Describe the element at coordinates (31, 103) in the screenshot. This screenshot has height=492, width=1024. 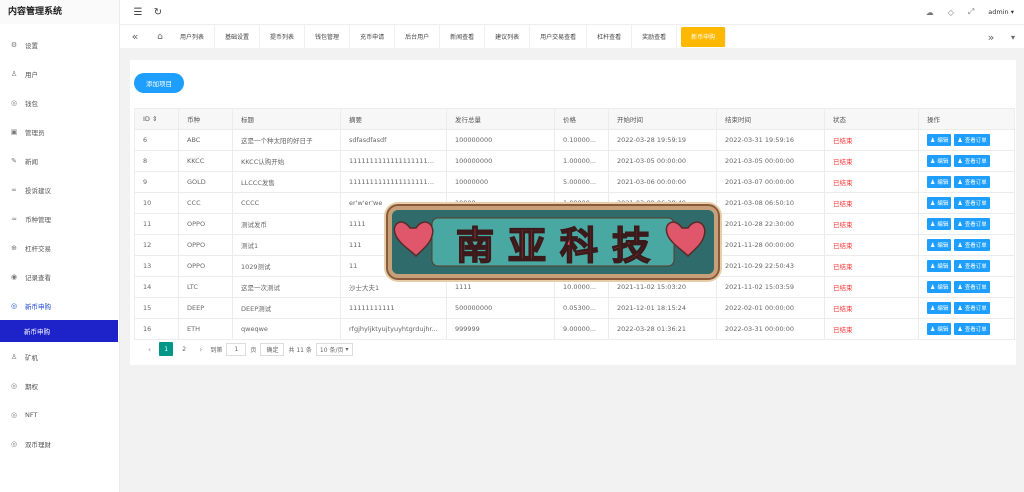
I see `sidebar-item-label: 钱包` at that location.